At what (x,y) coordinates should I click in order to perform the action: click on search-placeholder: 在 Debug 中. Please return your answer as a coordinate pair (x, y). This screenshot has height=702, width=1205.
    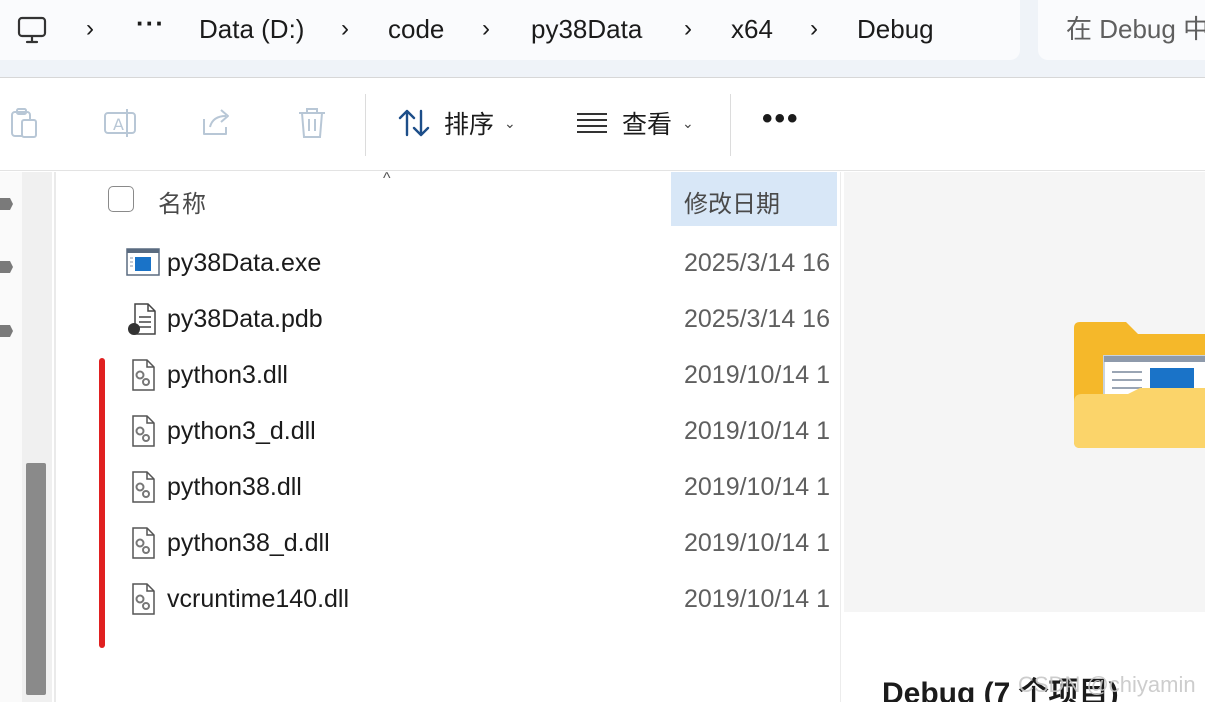
    Looking at the image, I should click on (1135, 29).